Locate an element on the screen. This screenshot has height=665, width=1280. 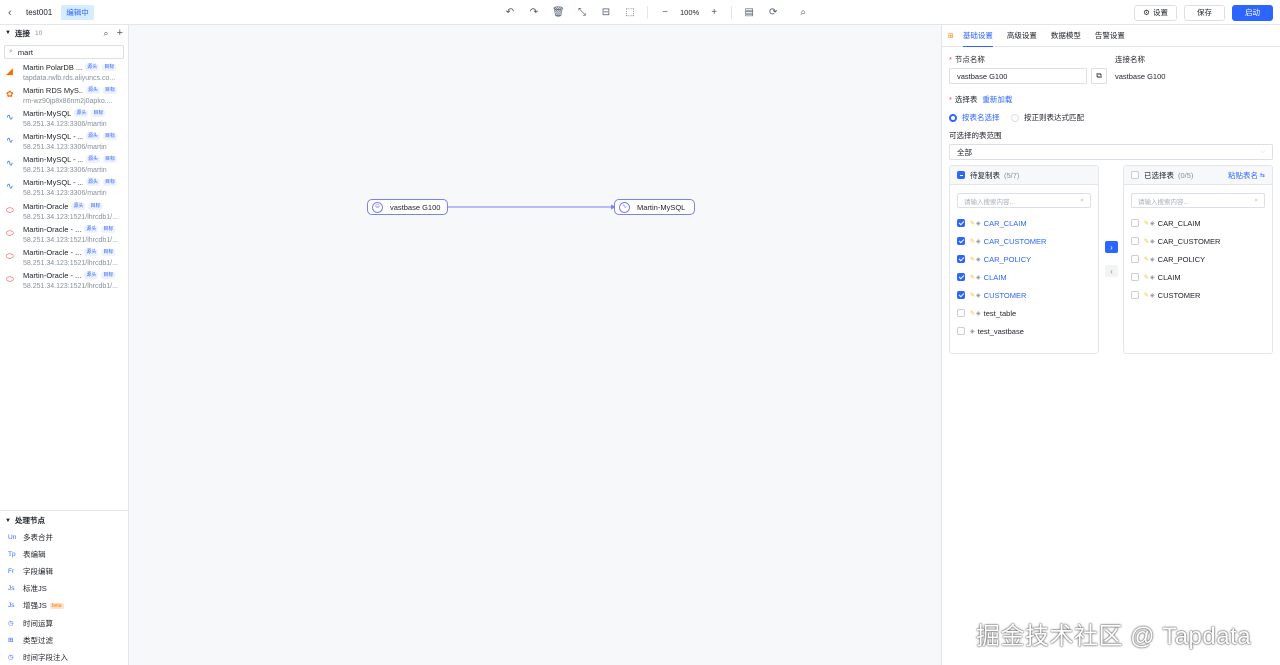
start-button: 启动 is located at coordinates (1252, 12).